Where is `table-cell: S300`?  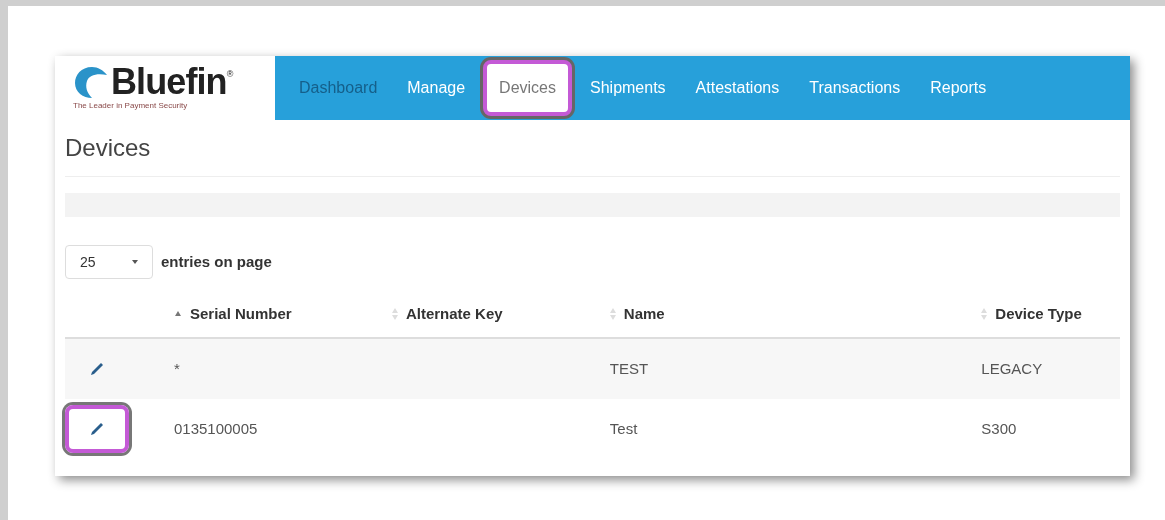 table-cell: S300 is located at coordinates (999, 428).